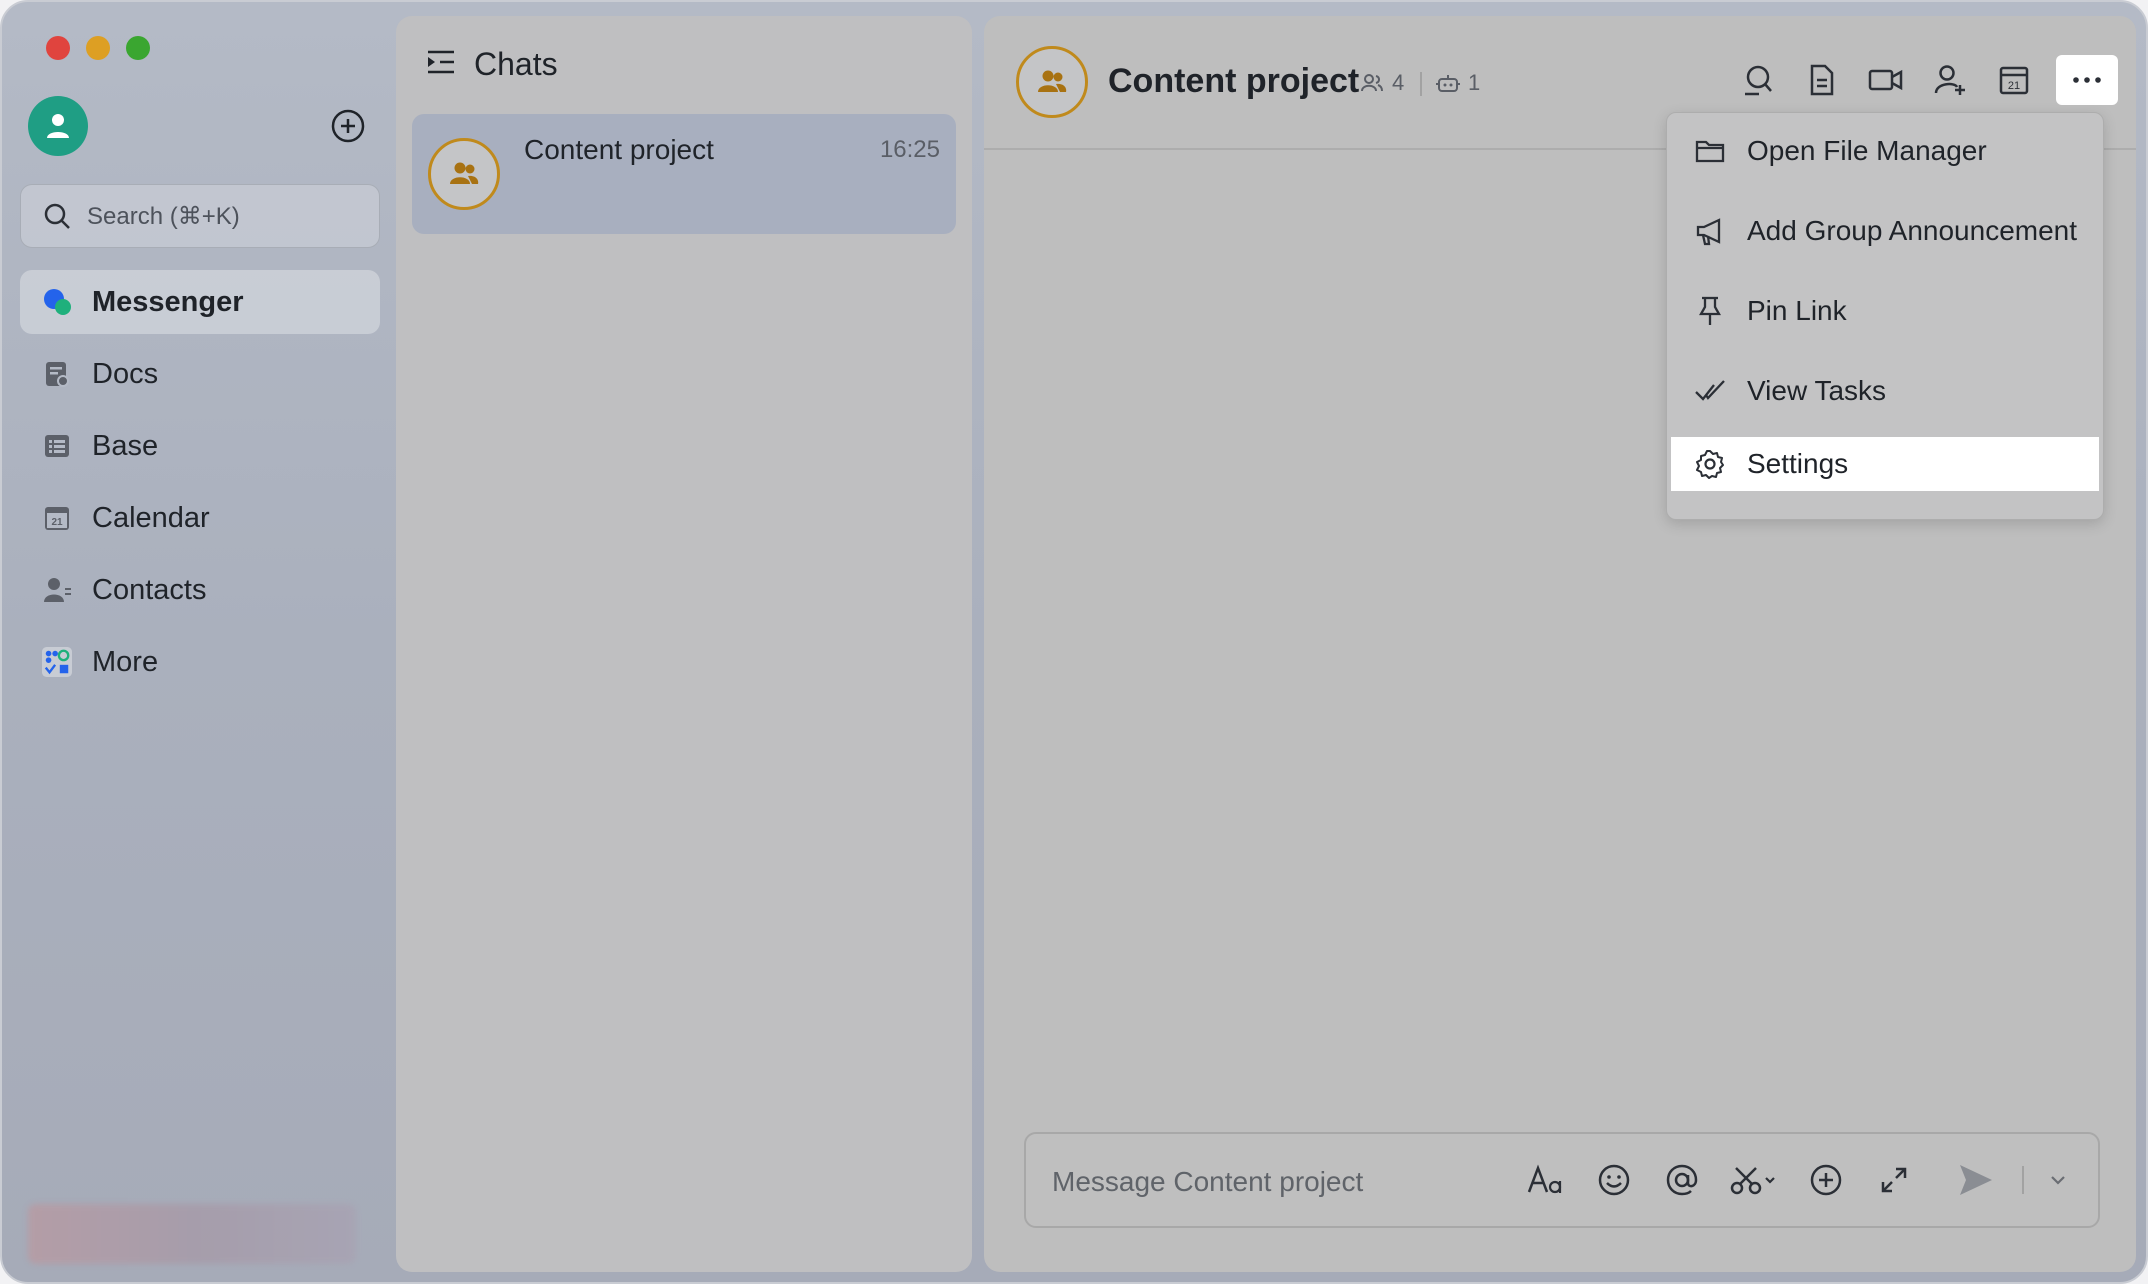 This screenshot has height=1284, width=2148. Describe the element at coordinates (57, 446) in the screenshot. I see `base-icon` at that location.